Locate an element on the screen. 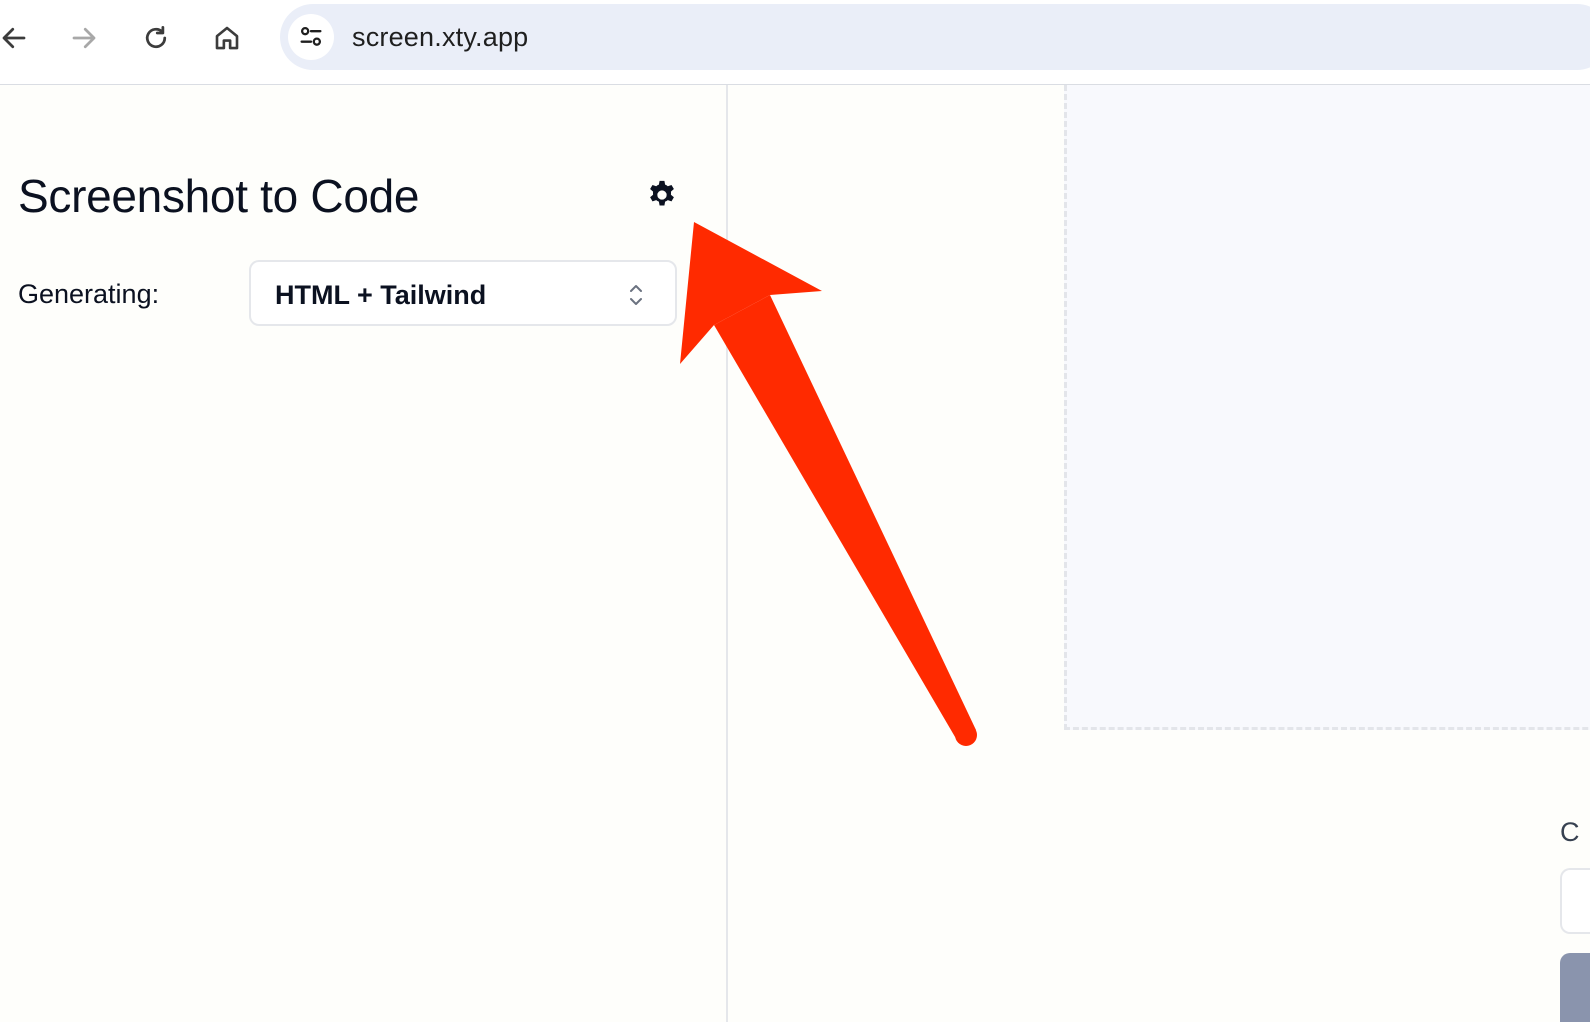 The image size is (1590, 1022). clipped-input is located at coordinates (1575, 901).